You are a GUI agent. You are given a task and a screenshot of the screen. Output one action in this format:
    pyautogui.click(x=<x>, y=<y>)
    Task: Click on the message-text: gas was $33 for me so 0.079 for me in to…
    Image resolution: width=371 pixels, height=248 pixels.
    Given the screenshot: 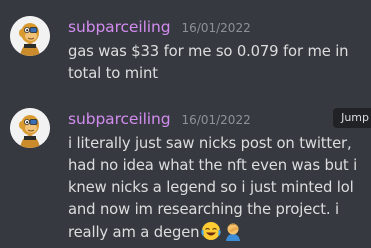 What is the action you would take?
    pyautogui.click(x=208, y=62)
    